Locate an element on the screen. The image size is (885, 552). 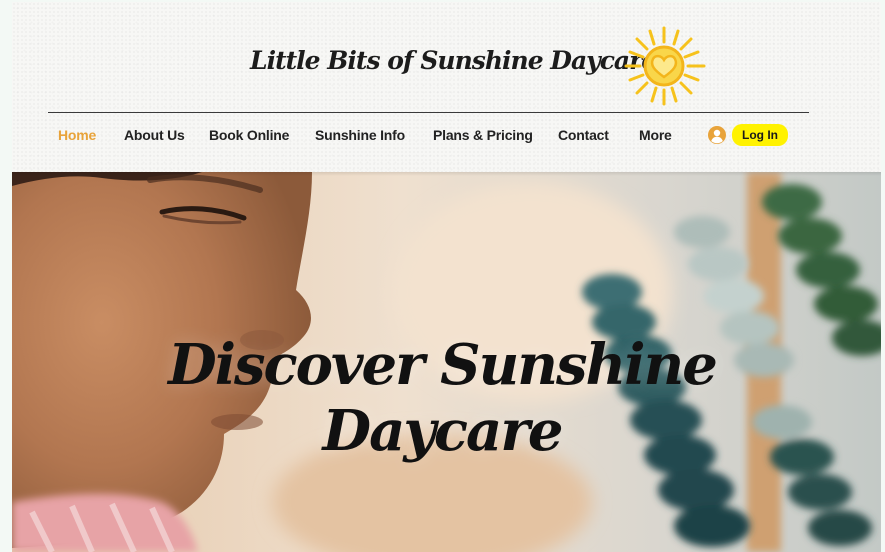
nav-item-home: Home is located at coordinates (77, 135).